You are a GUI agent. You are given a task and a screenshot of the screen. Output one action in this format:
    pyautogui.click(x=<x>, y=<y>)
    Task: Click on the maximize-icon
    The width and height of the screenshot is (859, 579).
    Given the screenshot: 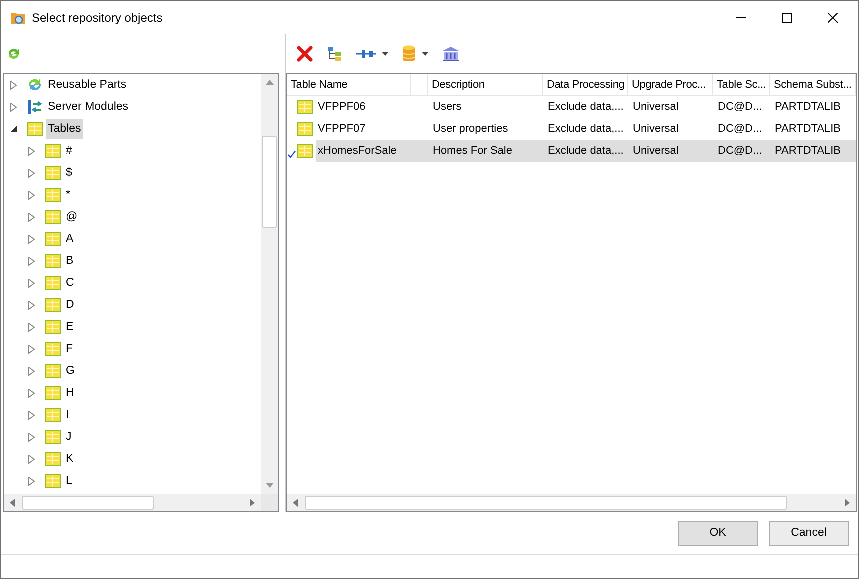 What is the action you would take?
    pyautogui.click(x=787, y=17)
    